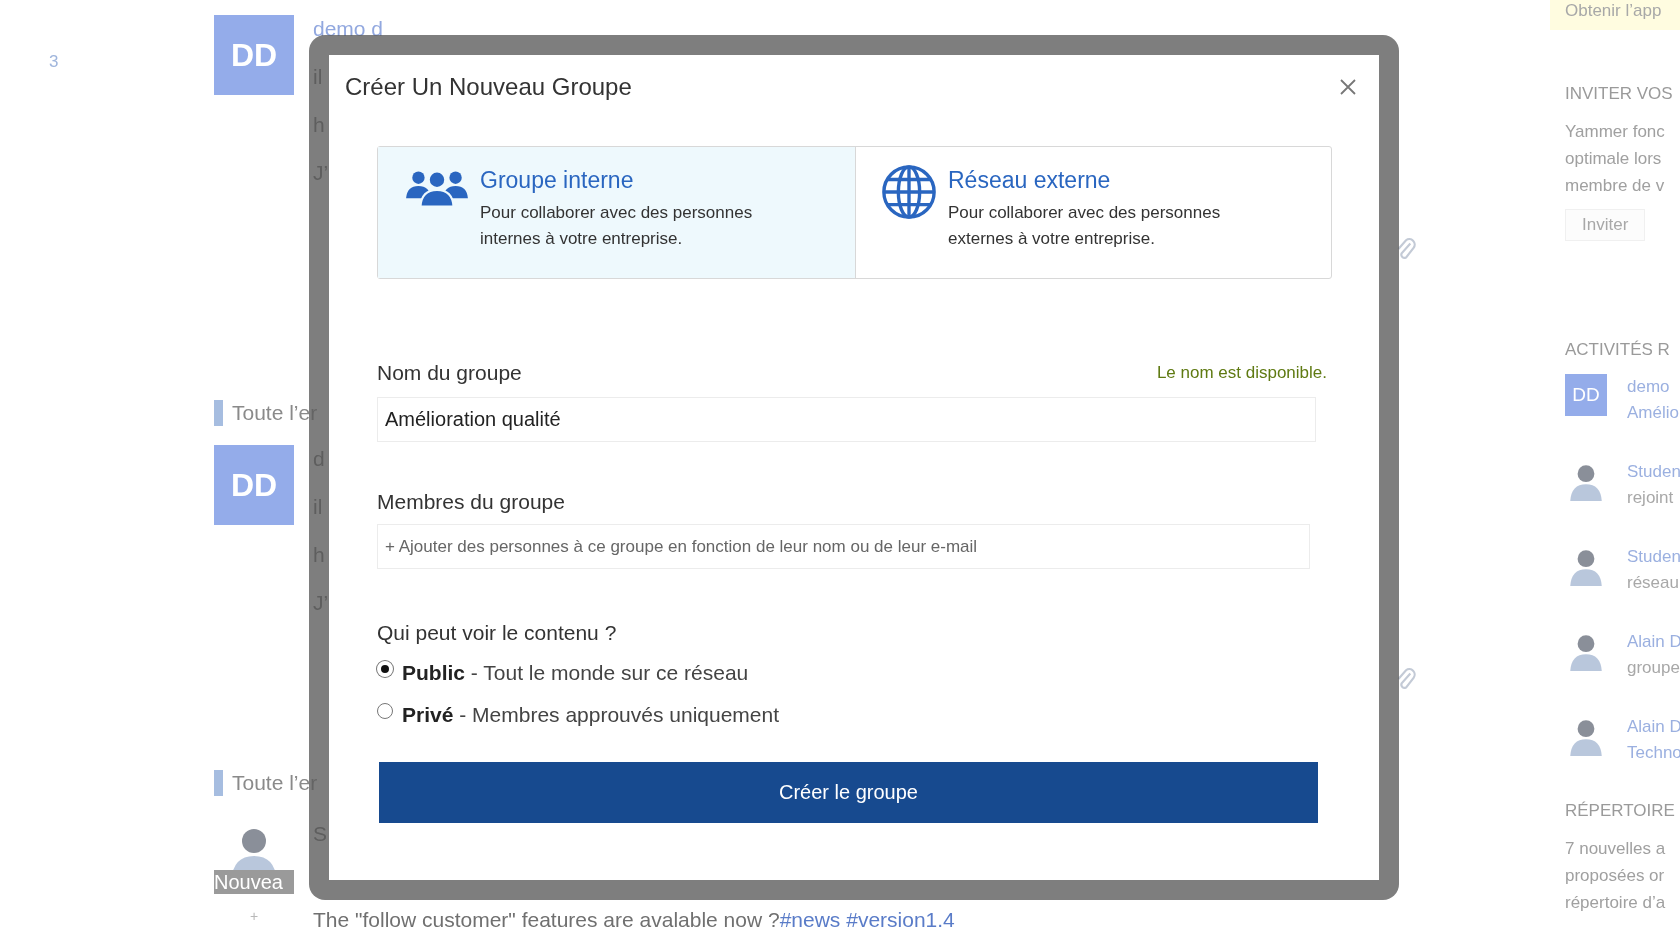 This screenshot has width=1680, height=935. I want to click on option-description: Pour collaborer avec des personnes internes à votre entreprise., so click(617, 226).